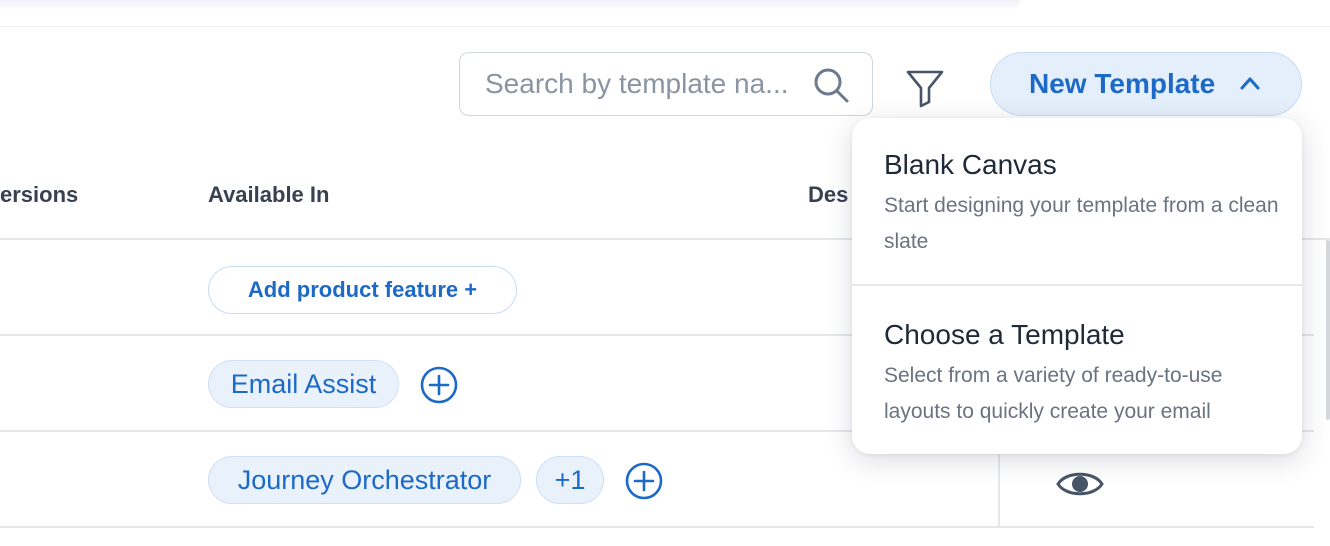 The width and height of the screenshot is (1330, 546). I want to click on top-band, so click(510, 5).